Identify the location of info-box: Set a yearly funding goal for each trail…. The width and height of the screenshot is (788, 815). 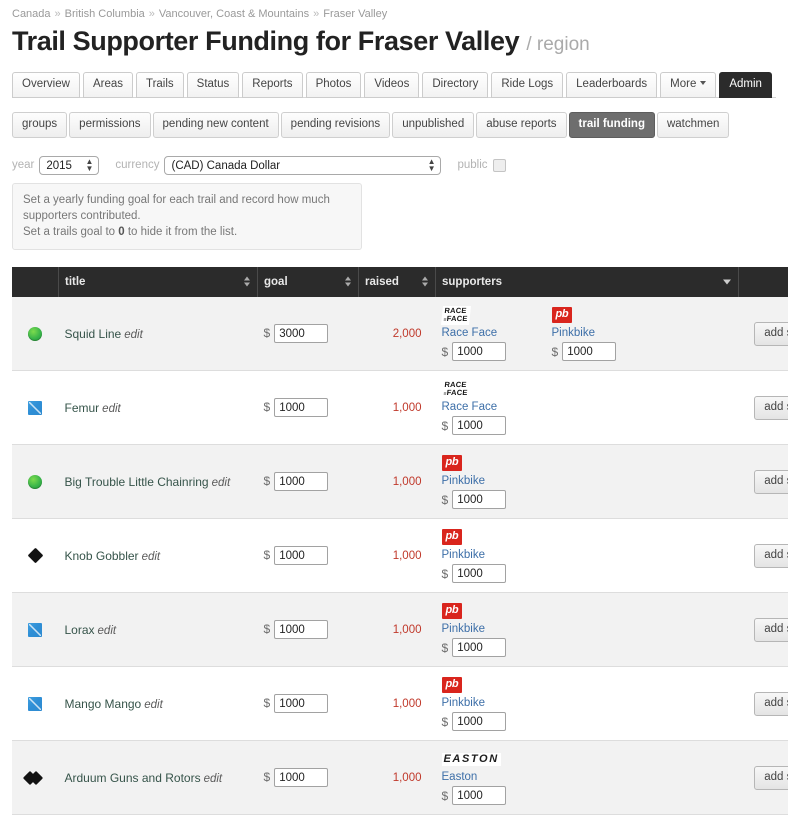
(187, 216).